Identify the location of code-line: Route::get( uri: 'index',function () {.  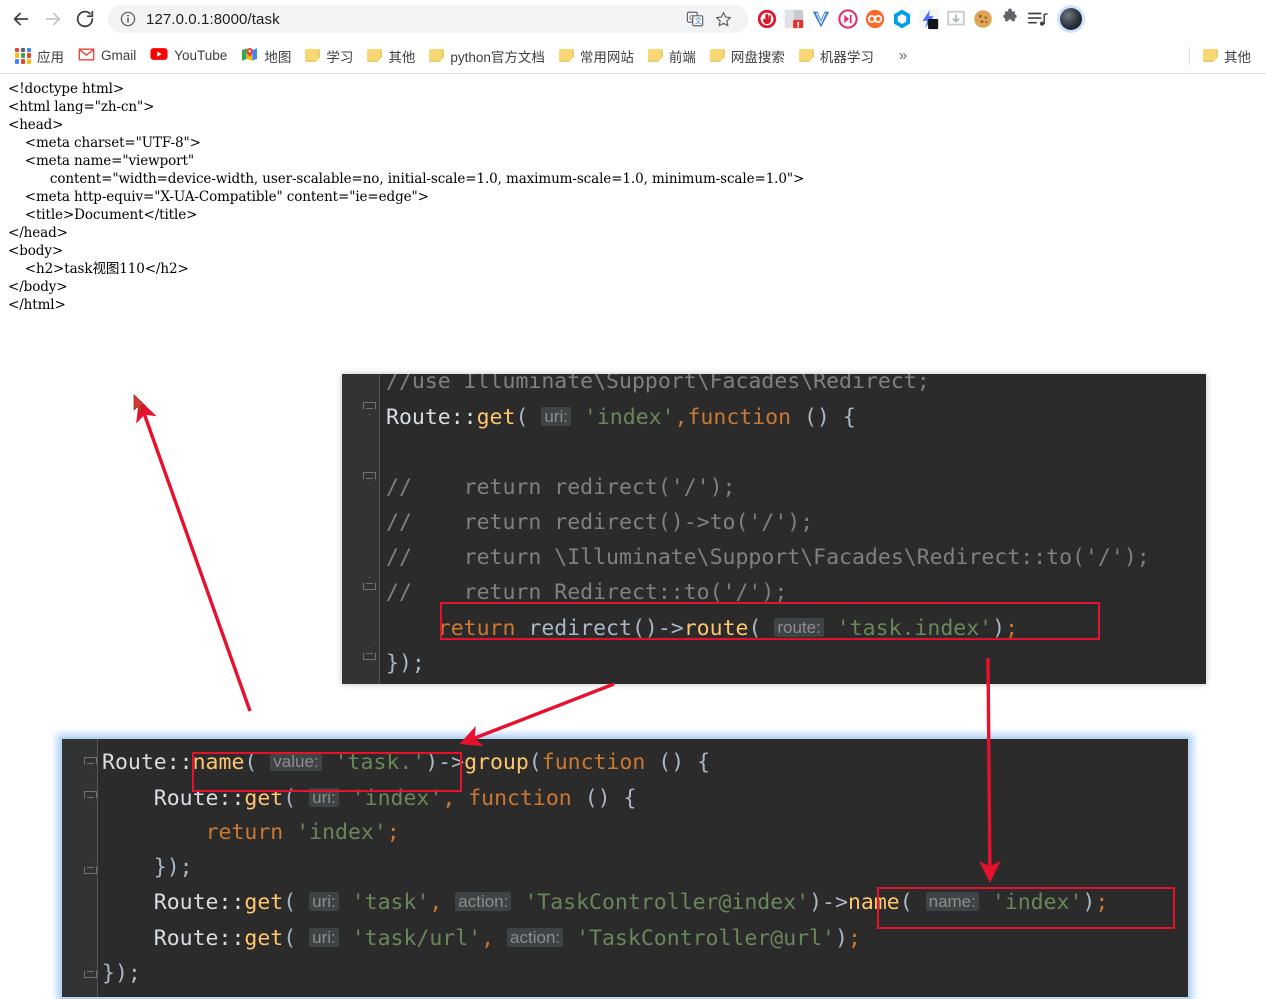
(768, 417).